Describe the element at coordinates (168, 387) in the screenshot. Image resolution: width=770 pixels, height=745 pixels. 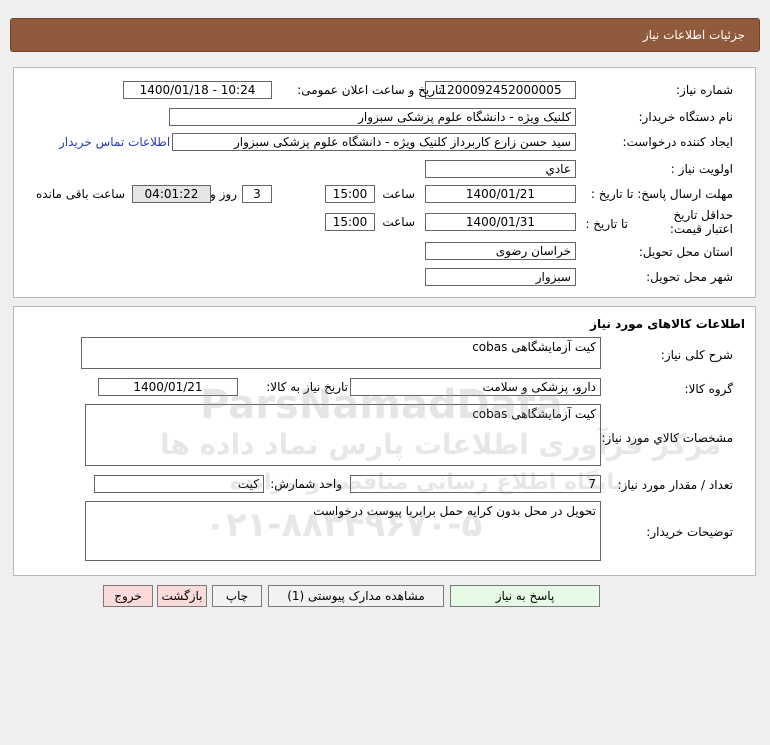
I see `need-date-field: 1400/01/21` at that location.